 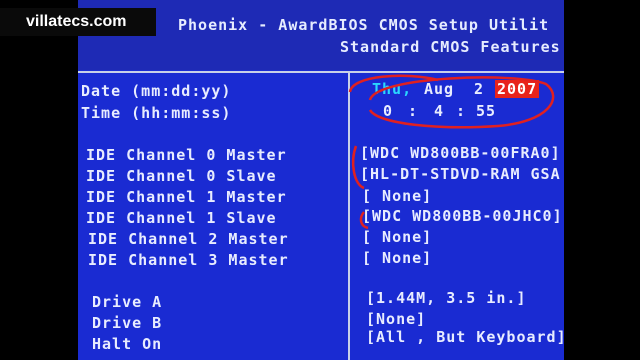 I want to click on watermark: villatecs.com, so click(x=78, y=22).